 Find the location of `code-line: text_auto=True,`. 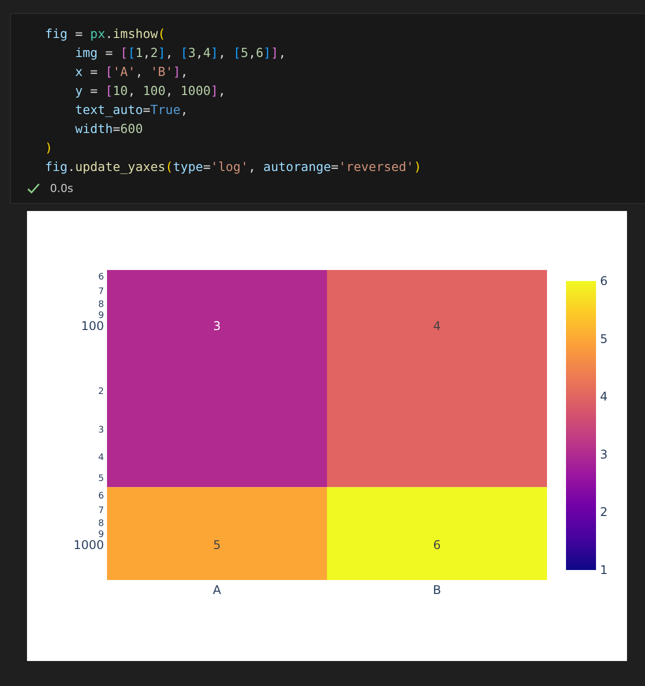

code-line: text_auto=True, is located at coordinates (132, 110).